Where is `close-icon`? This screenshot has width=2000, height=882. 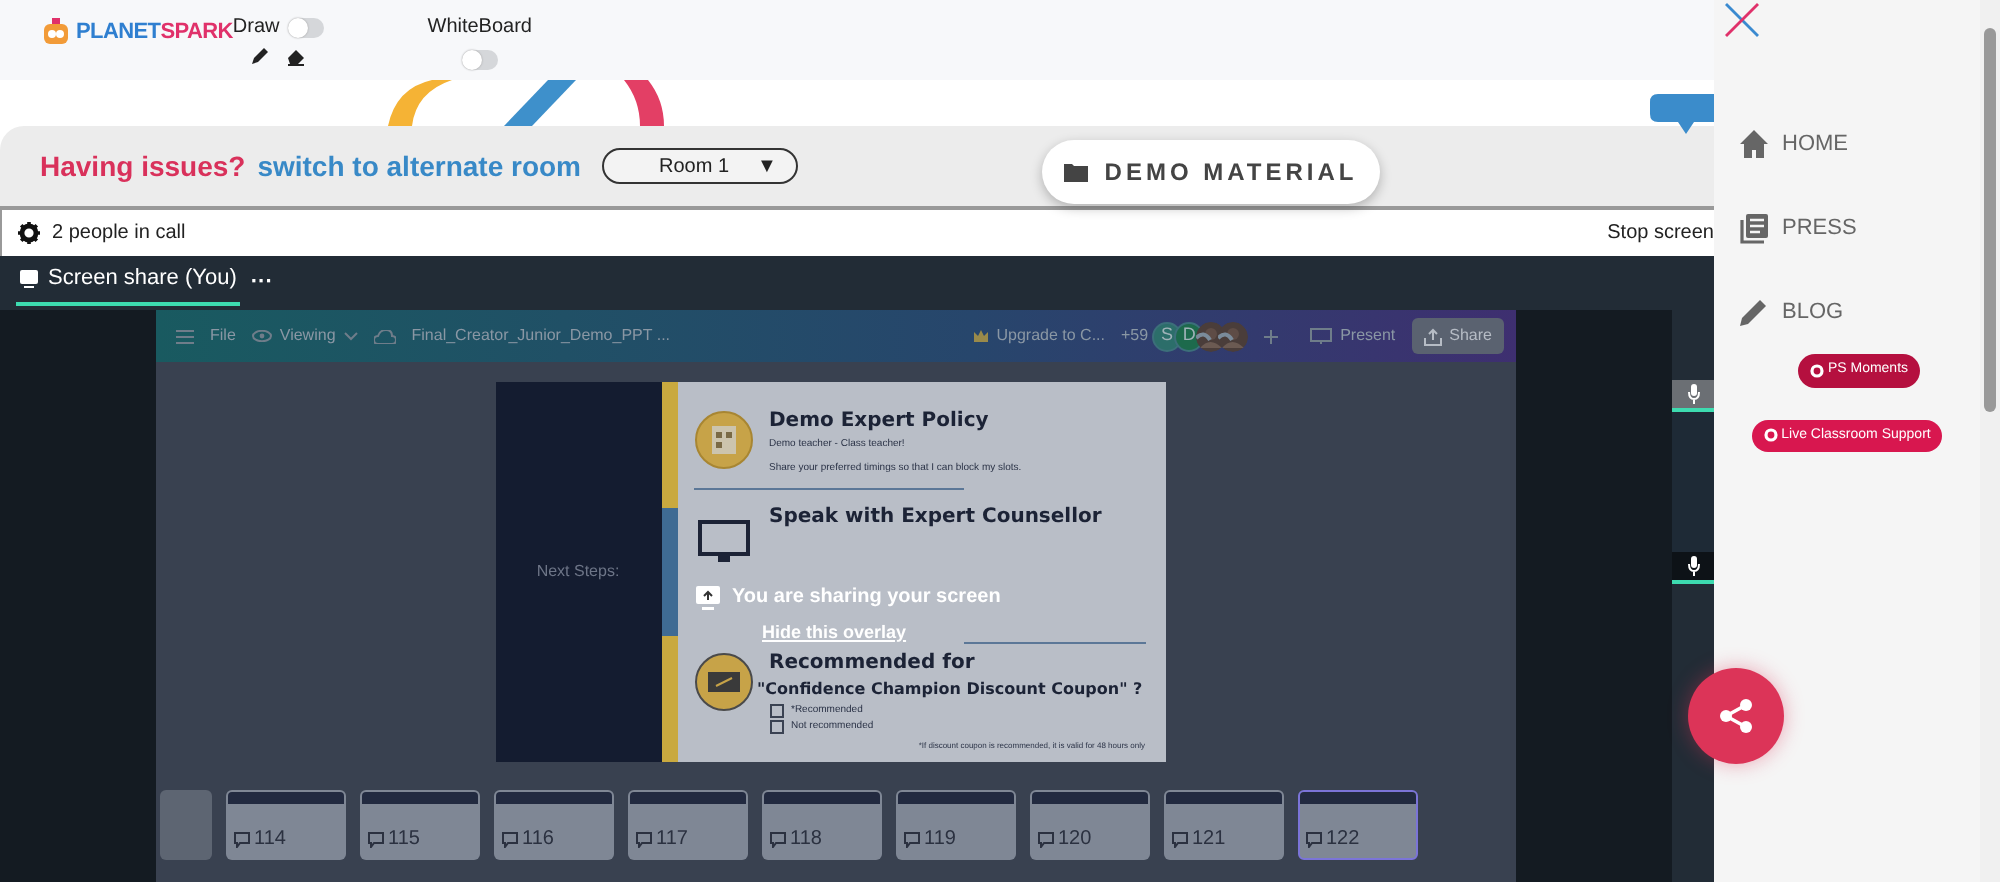
close-icon is located at coordinates (1742, 20).